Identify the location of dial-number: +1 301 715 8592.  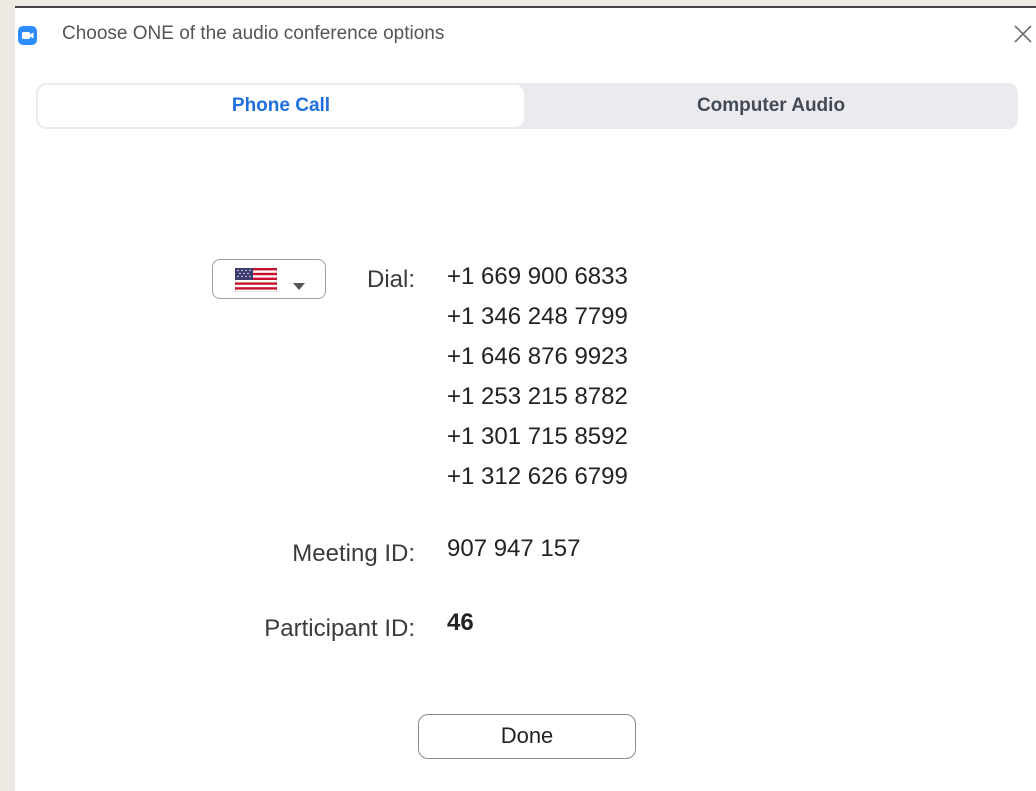
(537, 436).